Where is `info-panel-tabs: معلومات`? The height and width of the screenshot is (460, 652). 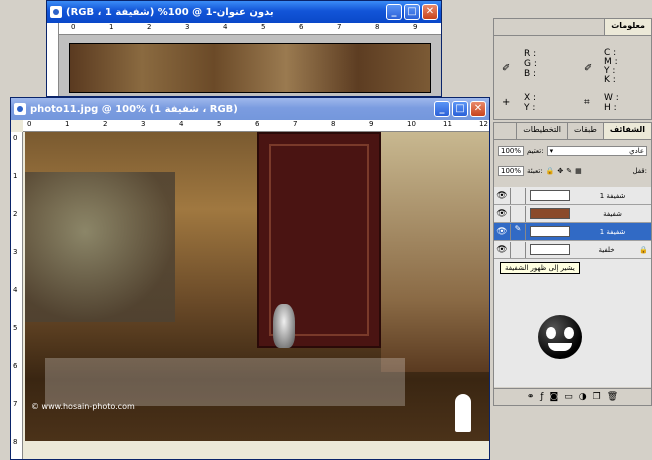
info-panel-tabs: معلومات is located at coordinates (572, 27).